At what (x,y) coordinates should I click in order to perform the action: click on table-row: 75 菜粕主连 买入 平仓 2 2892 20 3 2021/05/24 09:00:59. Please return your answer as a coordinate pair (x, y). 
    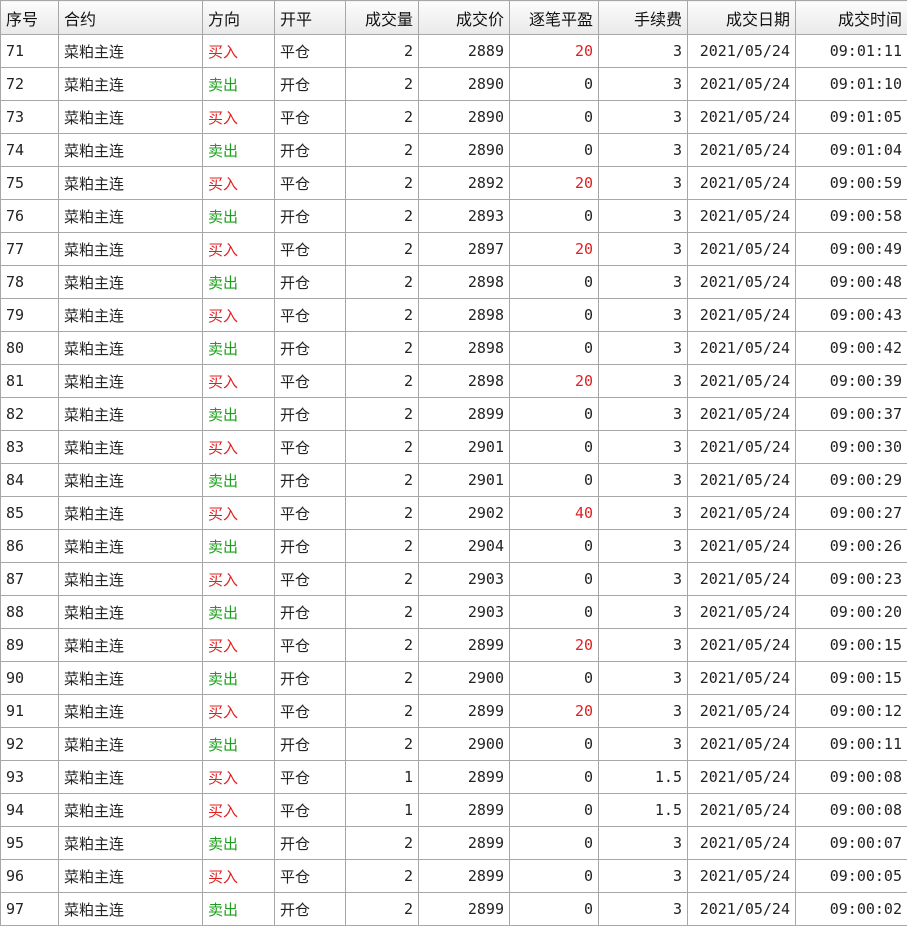
    Looking at the image, I should click on (453, 183).